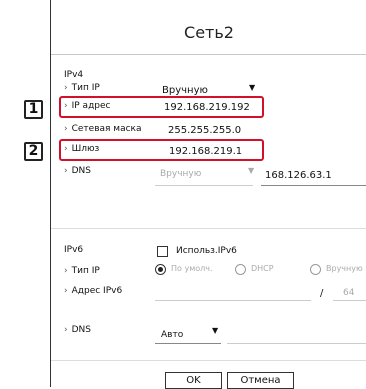 The image size is (366, 389). I want to click on ok-button: OK, so click(193, 380).